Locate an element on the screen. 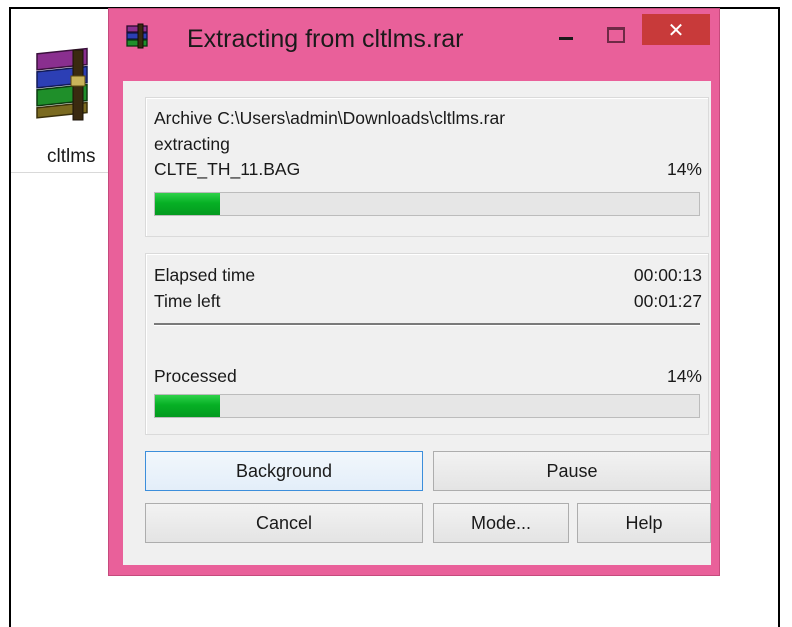 The width and height of the screenshot is (792, 627). maximize-icon is located at coordinates (616, 35).